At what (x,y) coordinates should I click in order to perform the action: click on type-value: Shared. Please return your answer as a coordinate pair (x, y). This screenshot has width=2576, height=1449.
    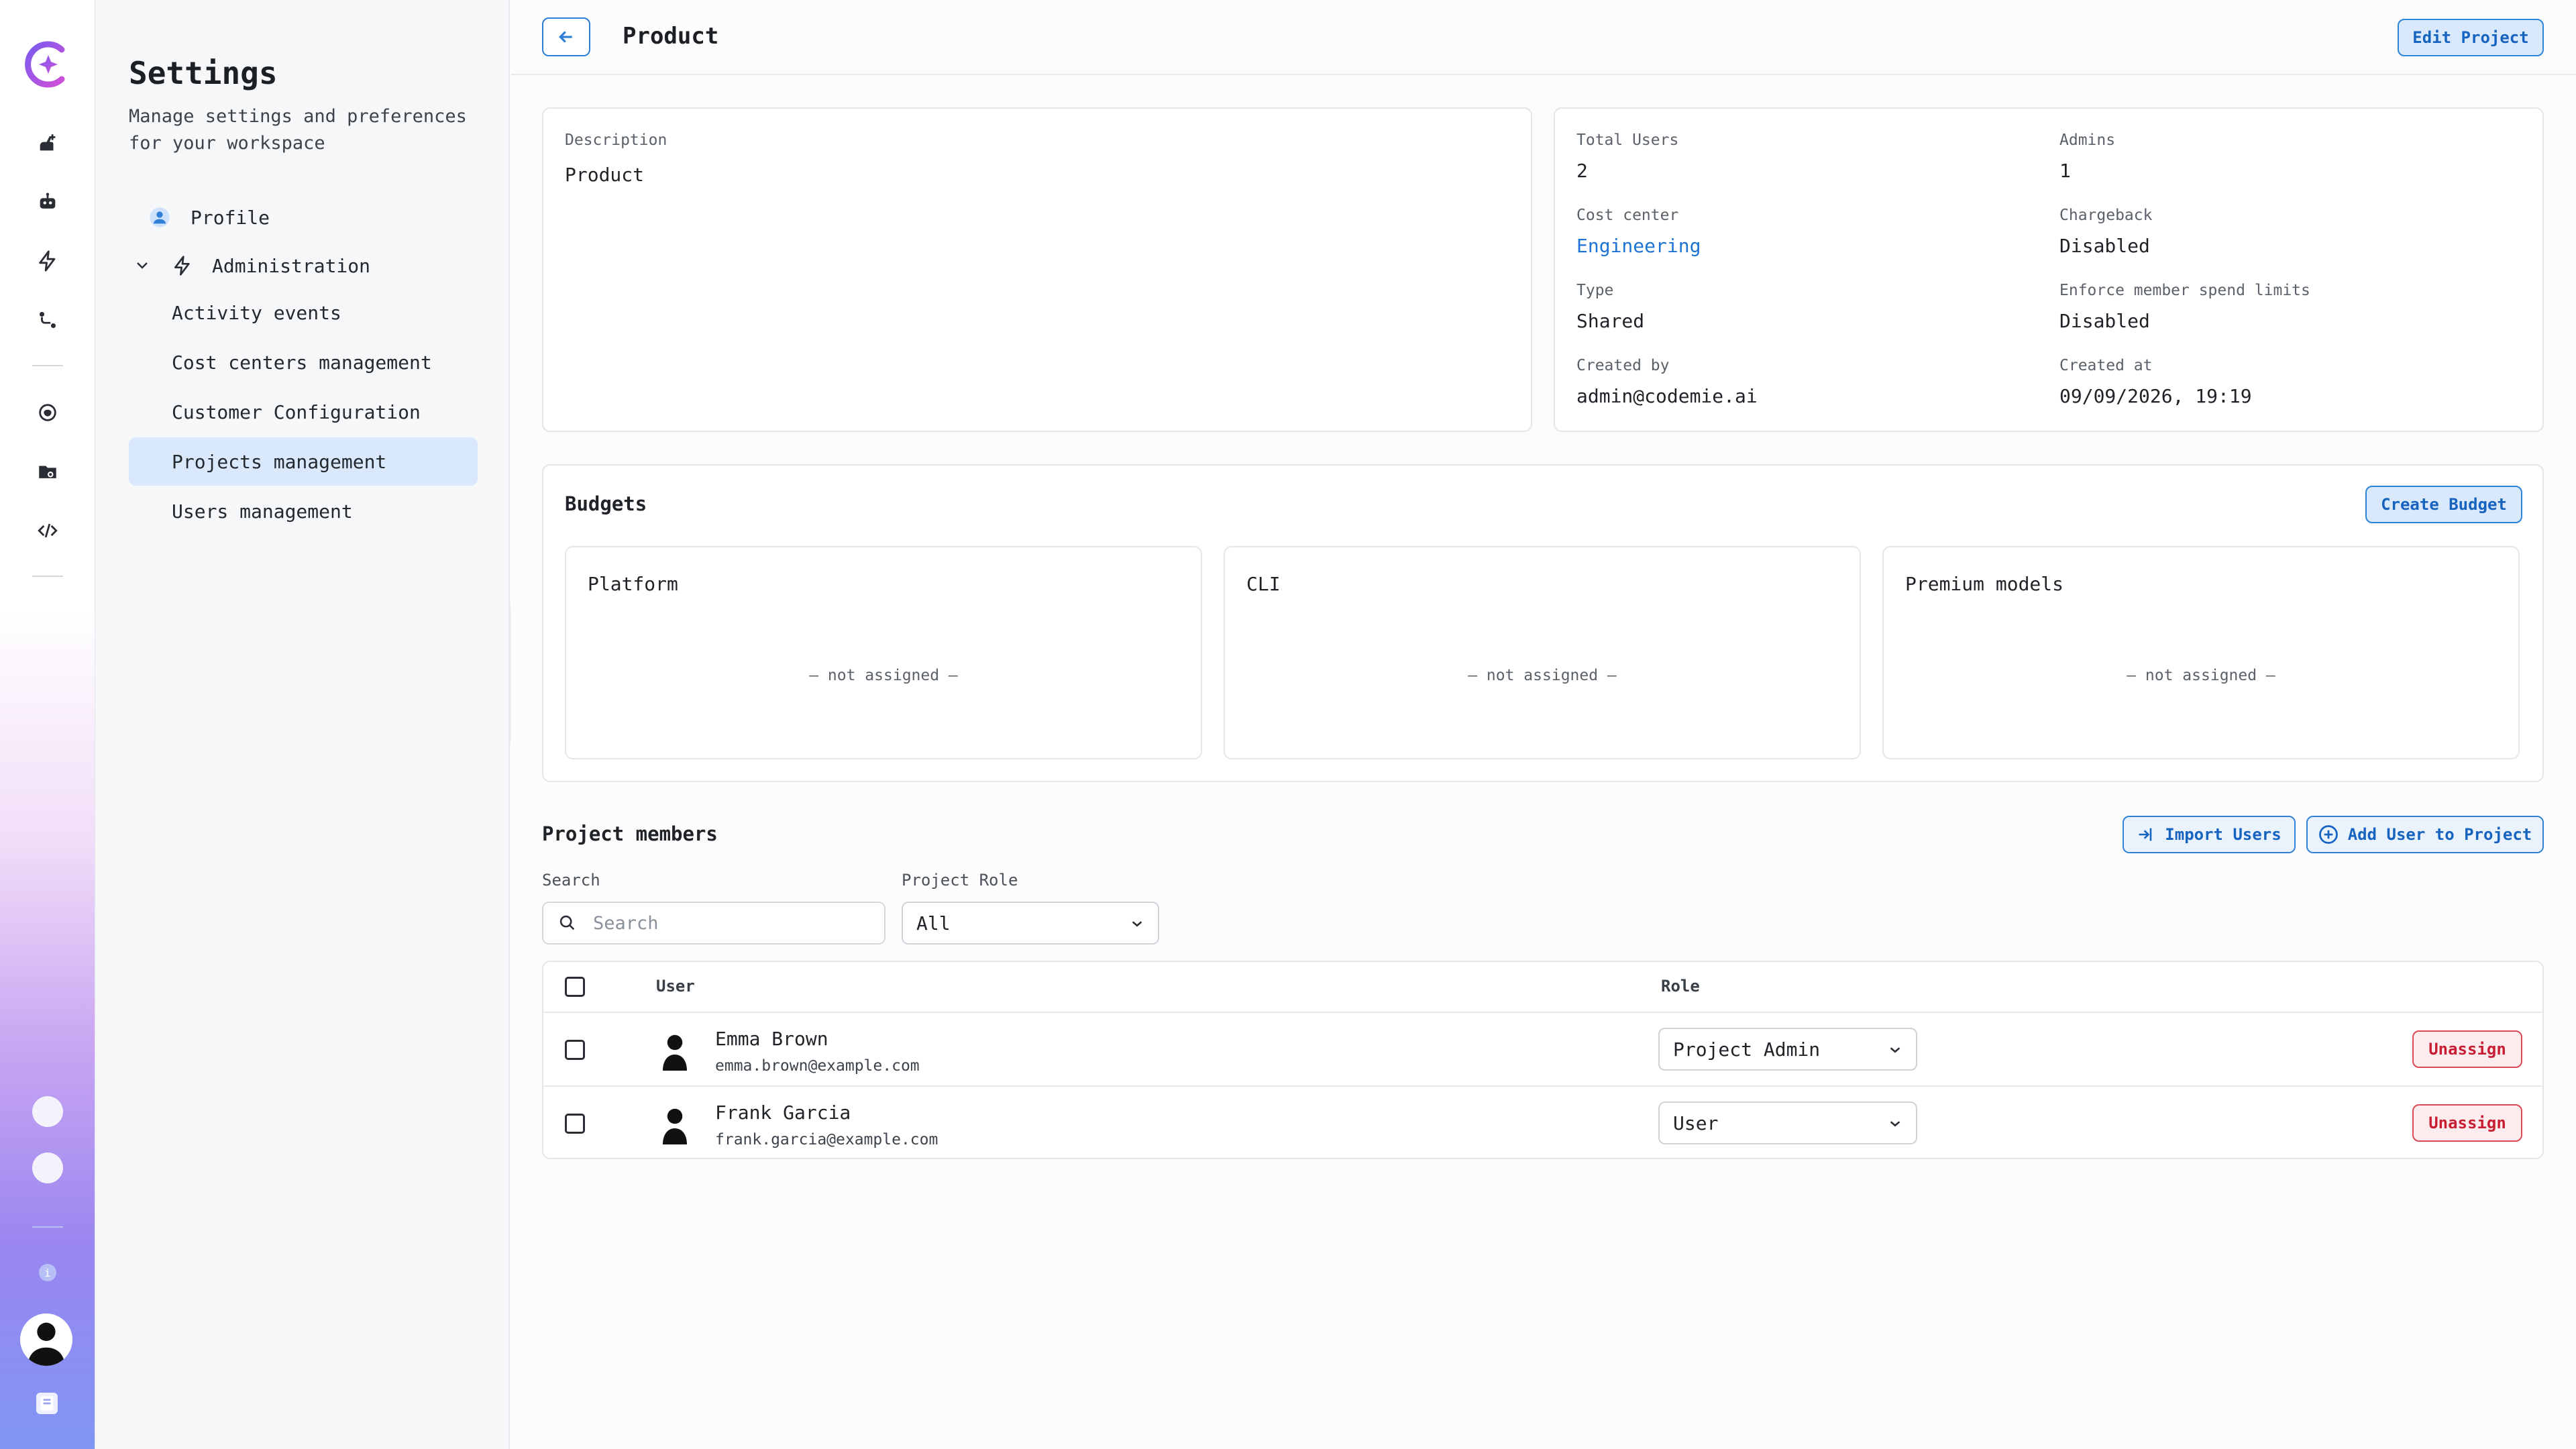
    Looking at the image, I should click on (1610, 321).